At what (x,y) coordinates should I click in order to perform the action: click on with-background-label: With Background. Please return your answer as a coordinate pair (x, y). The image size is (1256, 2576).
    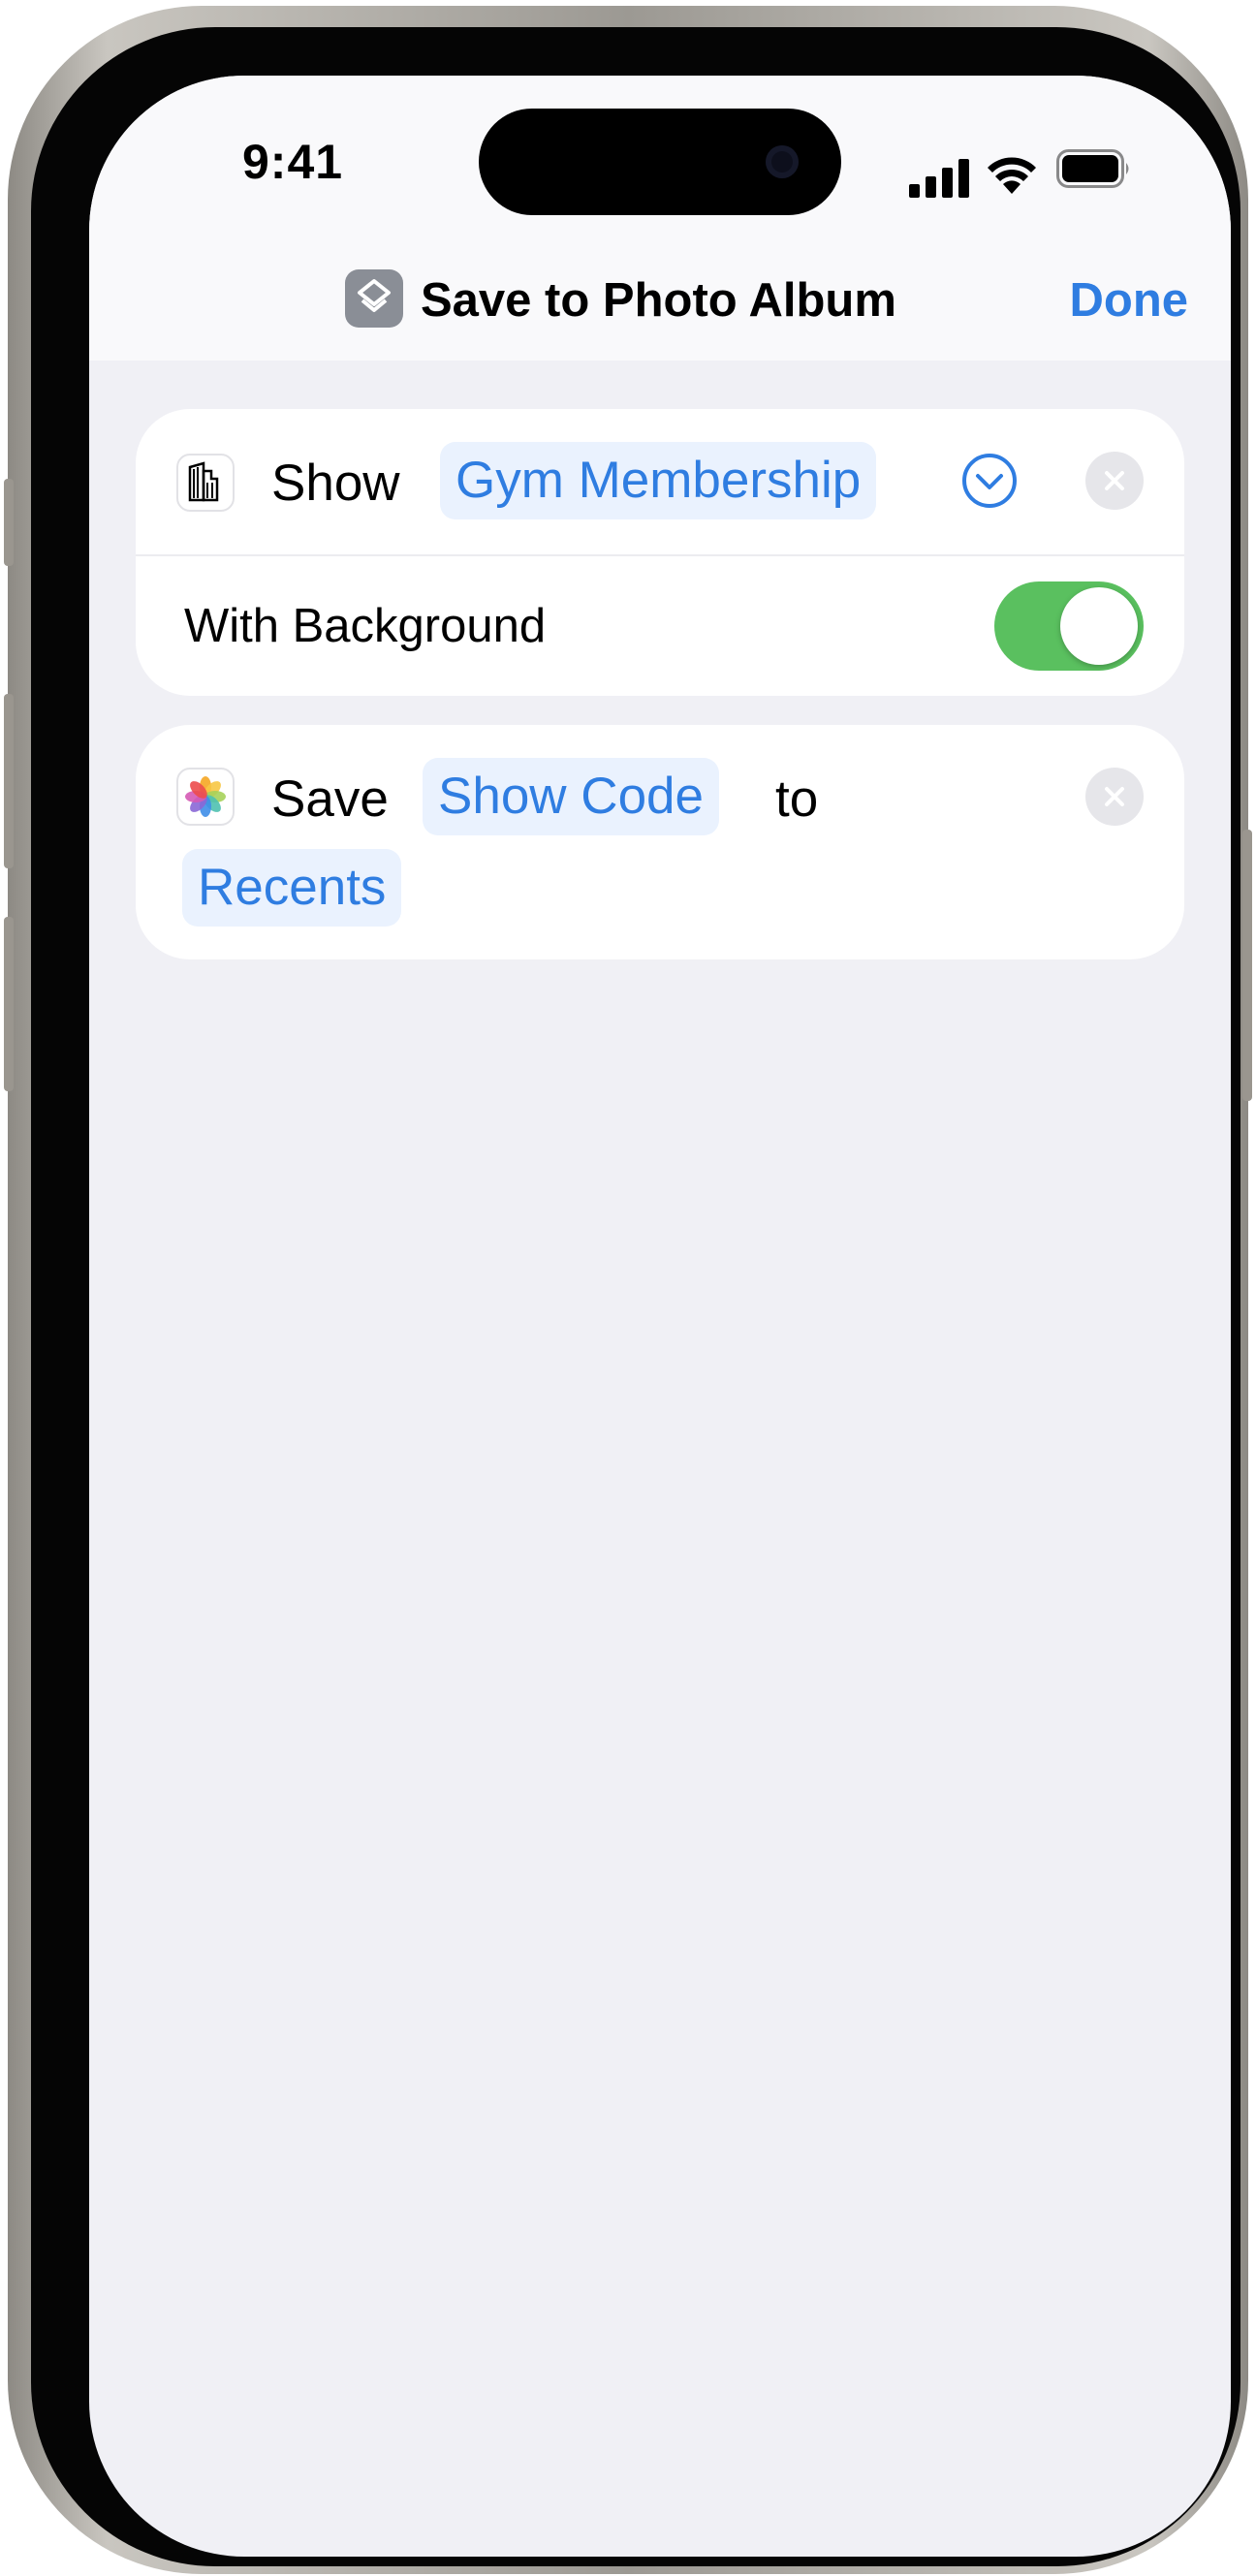
    Looking at the image, I should click on (365, 626).